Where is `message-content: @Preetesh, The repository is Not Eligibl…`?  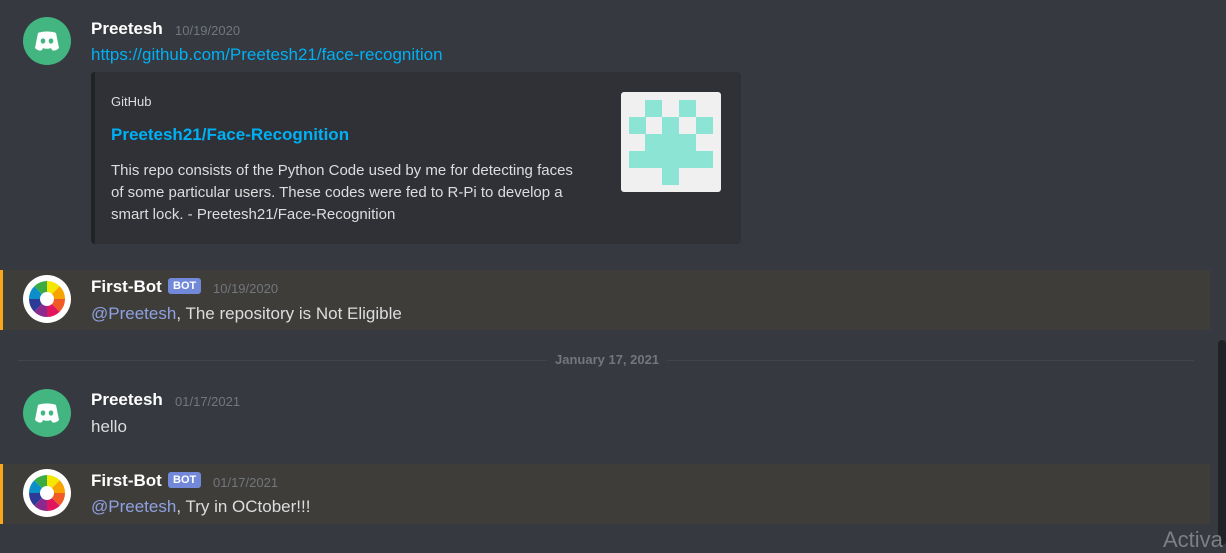 message-content: @Preetesh, The repository is Not Eligibl… is located at coordinates (246, 314).